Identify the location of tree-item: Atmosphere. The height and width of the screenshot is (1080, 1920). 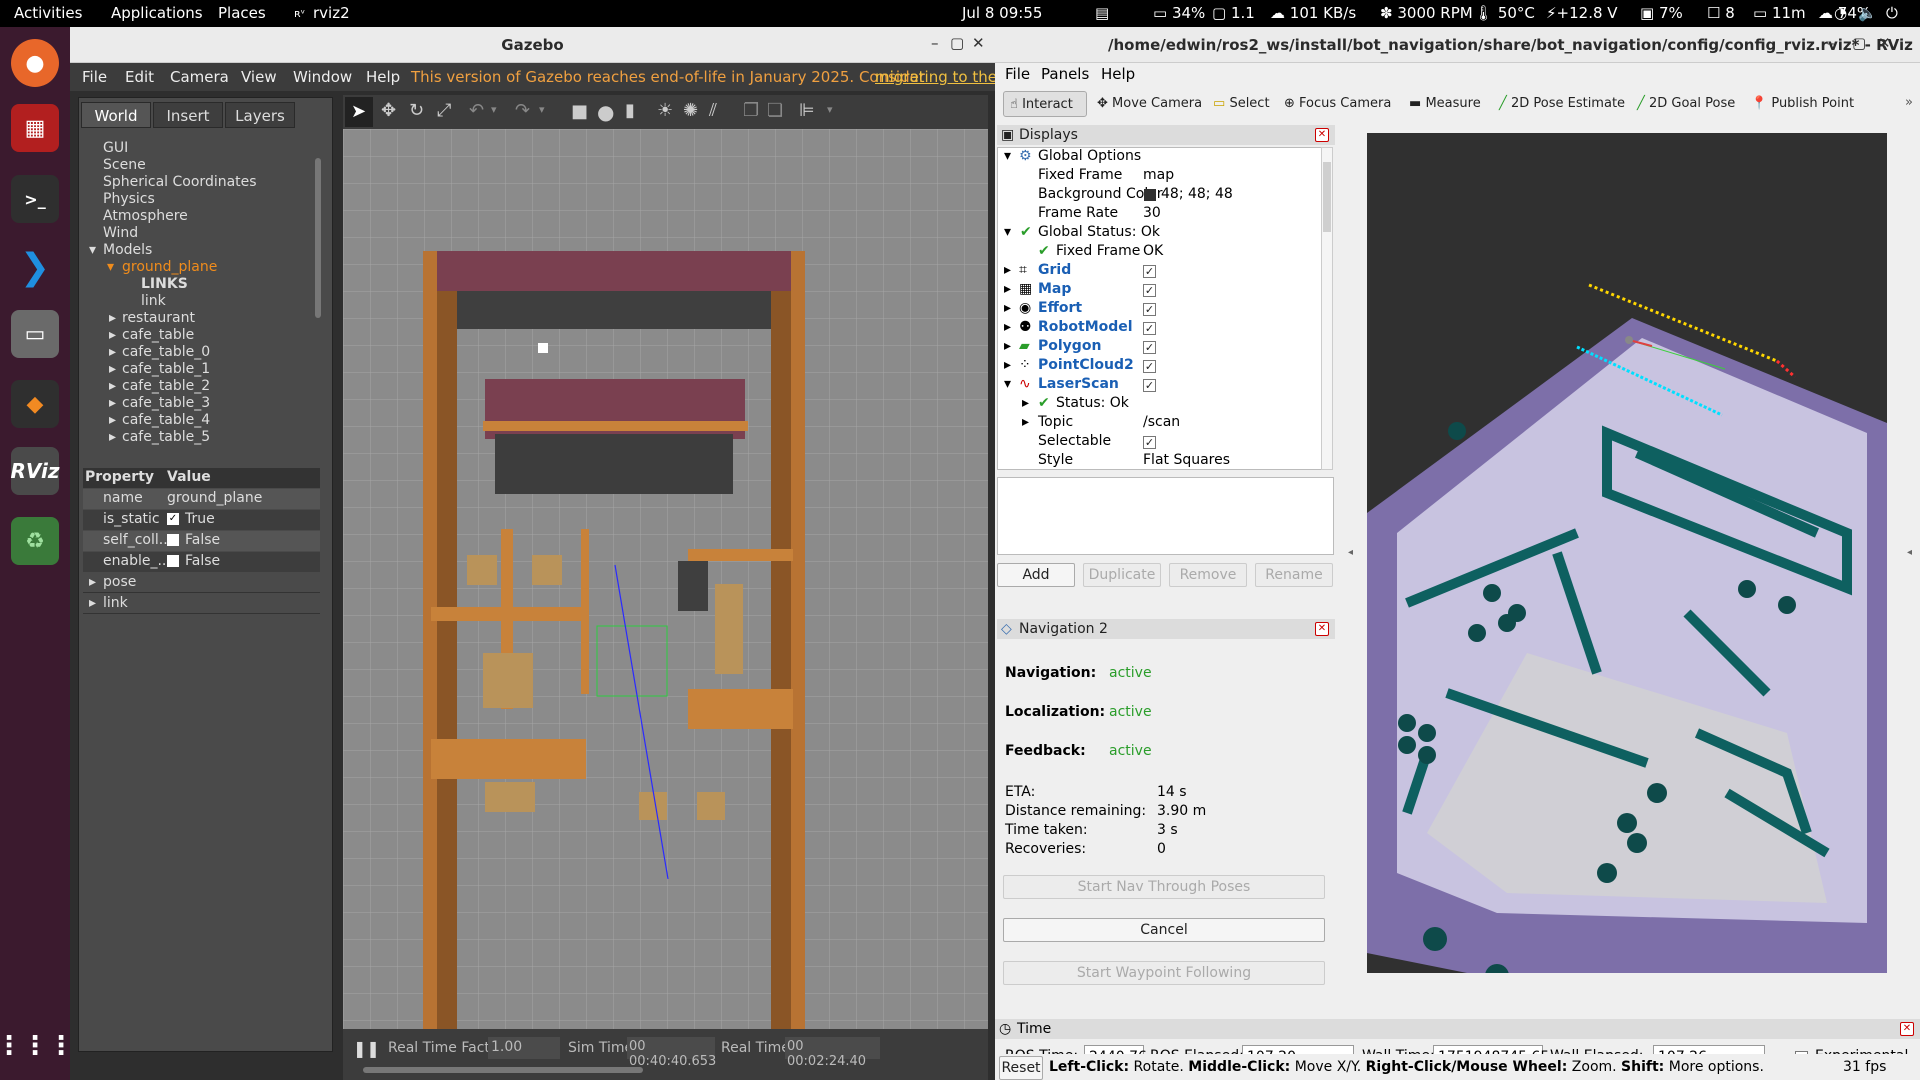
(145, 216).